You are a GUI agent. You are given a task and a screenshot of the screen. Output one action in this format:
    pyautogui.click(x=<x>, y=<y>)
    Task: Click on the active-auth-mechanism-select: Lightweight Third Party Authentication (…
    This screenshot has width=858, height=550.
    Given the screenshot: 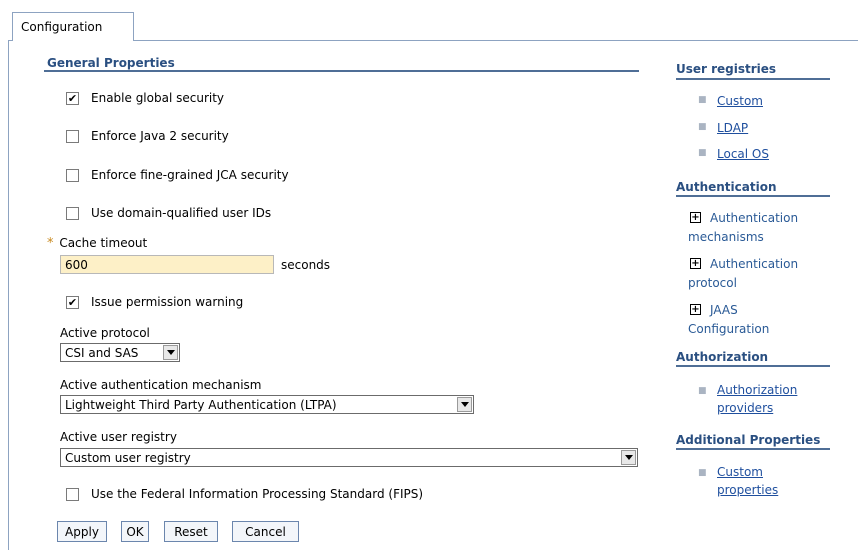 What is the action you would take?
    pyautogui.click(x=267, y=404)
    